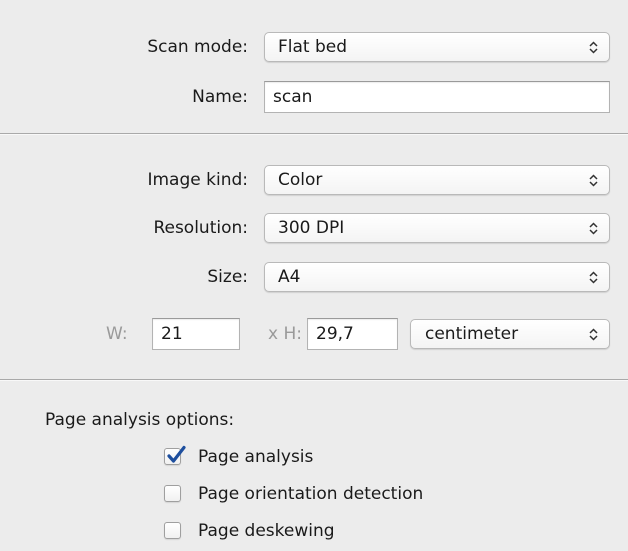 The height and width of the screenshot is (551, 628). Describe the element at coordinates (285, 334) in the screenshot. I see `height-label: x H:` at that location.